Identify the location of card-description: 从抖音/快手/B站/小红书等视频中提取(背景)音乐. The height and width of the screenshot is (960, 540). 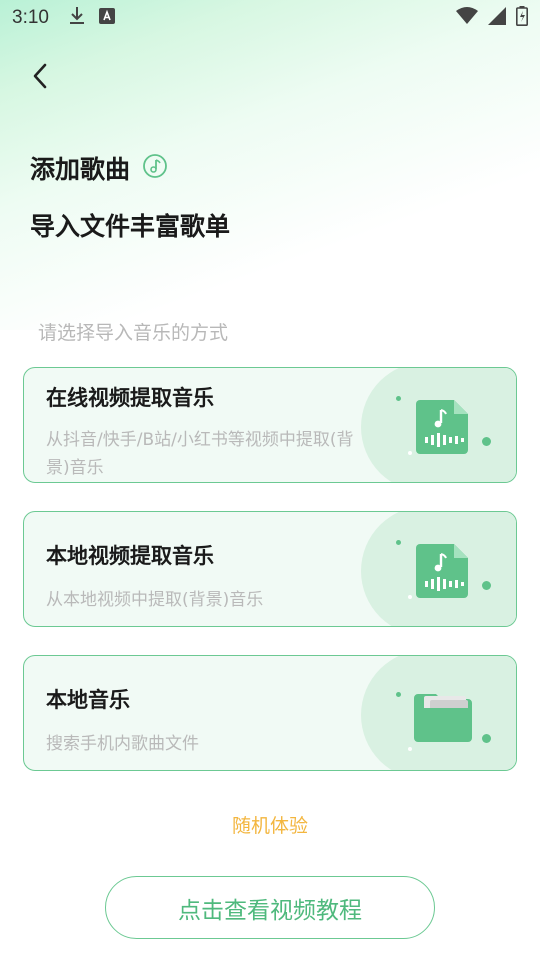
(200, 454).